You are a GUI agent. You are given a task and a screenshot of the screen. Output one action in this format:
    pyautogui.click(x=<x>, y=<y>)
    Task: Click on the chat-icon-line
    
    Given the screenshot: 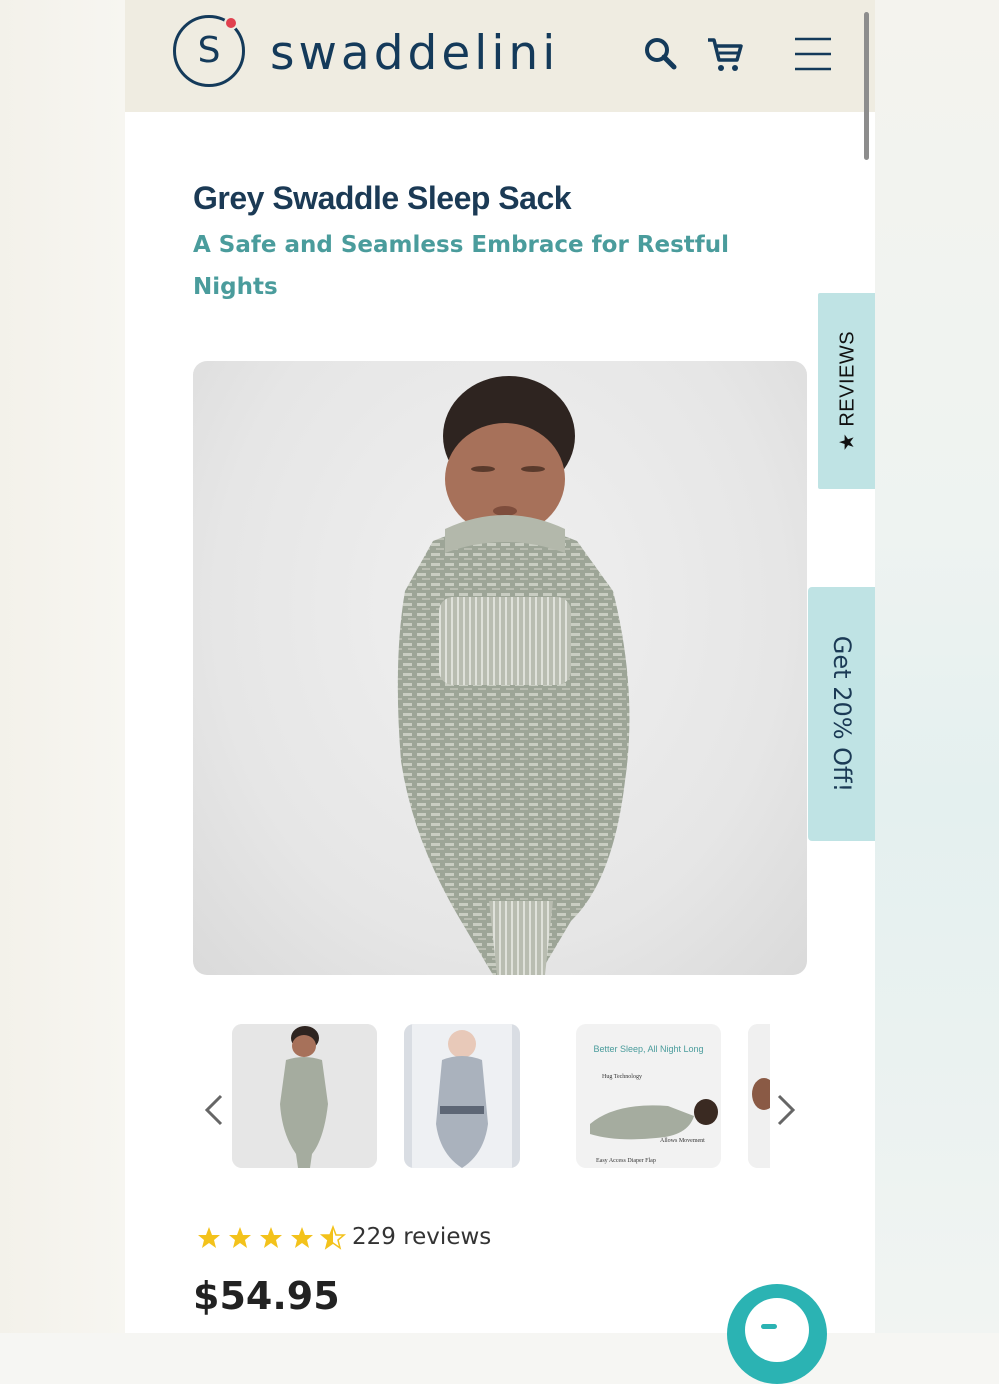 What is the action you would take?
    pyautogui.click(x=769, y=1326)
    